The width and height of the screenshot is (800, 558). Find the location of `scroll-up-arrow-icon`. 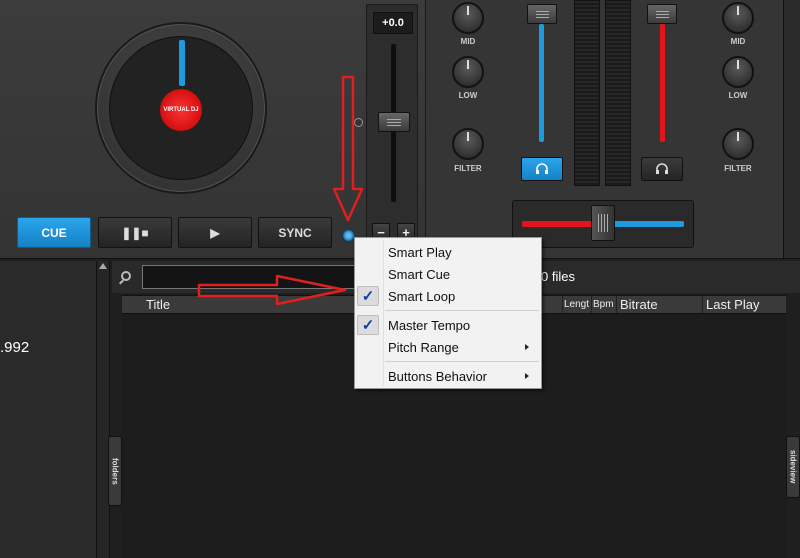

scroll-up-arrow-icon is located at coordinates (103, 266).